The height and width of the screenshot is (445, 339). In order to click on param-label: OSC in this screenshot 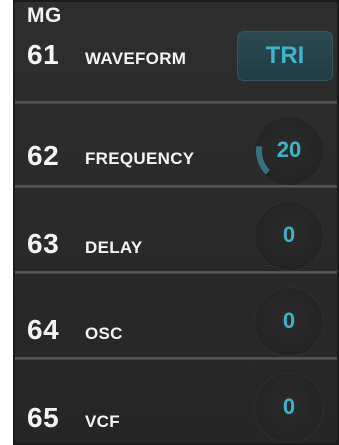, I will do `click(104, 333)`.